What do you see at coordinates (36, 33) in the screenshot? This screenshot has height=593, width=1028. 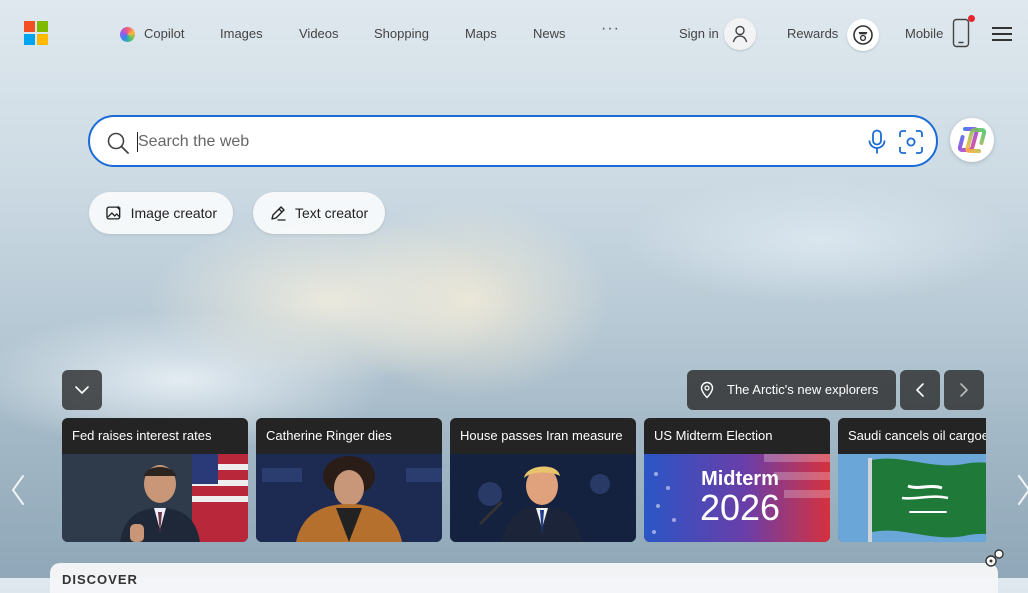 I see `microsoft-logo` at bounding box center [36, 33].